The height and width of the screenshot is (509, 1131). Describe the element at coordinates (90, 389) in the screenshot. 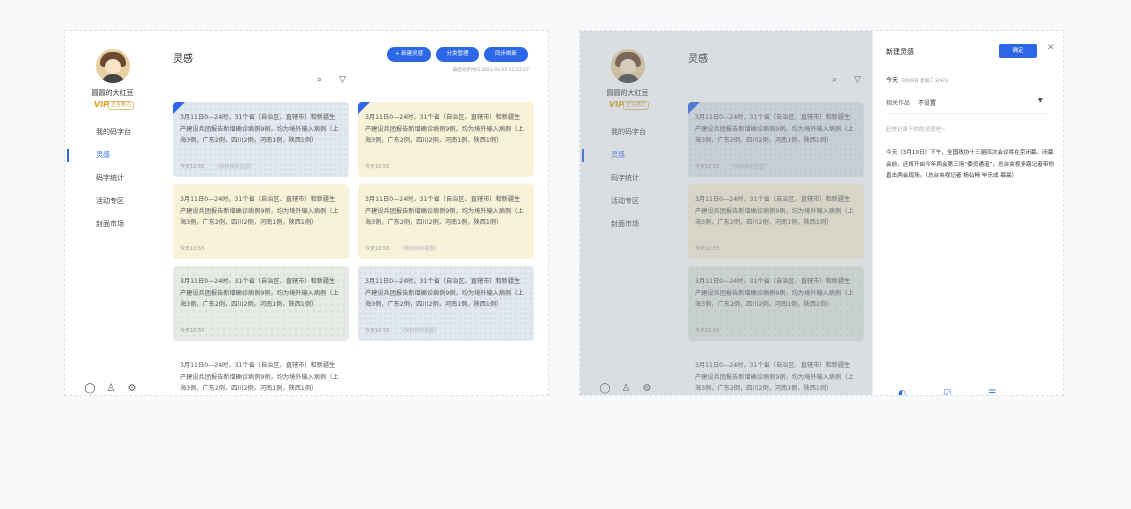

I see `chat-icon: ◯` at that location.